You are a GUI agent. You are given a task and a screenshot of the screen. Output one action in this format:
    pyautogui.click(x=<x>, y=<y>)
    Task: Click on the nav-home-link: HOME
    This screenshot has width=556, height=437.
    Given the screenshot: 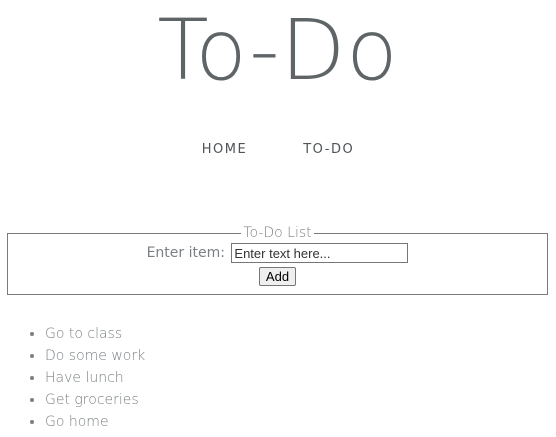 What is the action you would take?
    pyautogui.click(x=224, y=149)
    